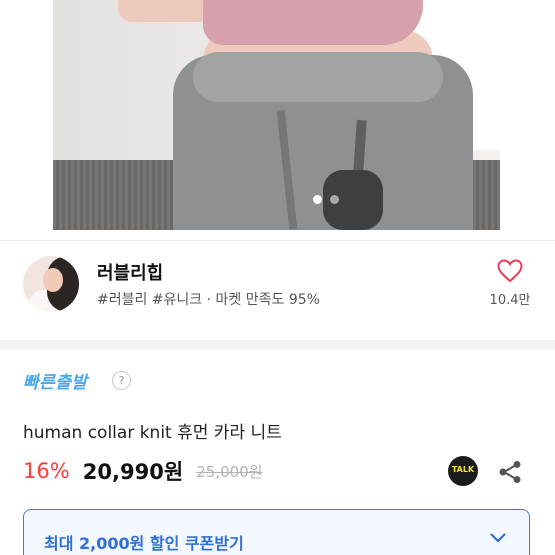 The image size is (555, 555). Describe the element at coordinates (144, 543) in the screenshot. I see `coupon-label: 최대 2,000원 할인 쿠폰받기` at that location.